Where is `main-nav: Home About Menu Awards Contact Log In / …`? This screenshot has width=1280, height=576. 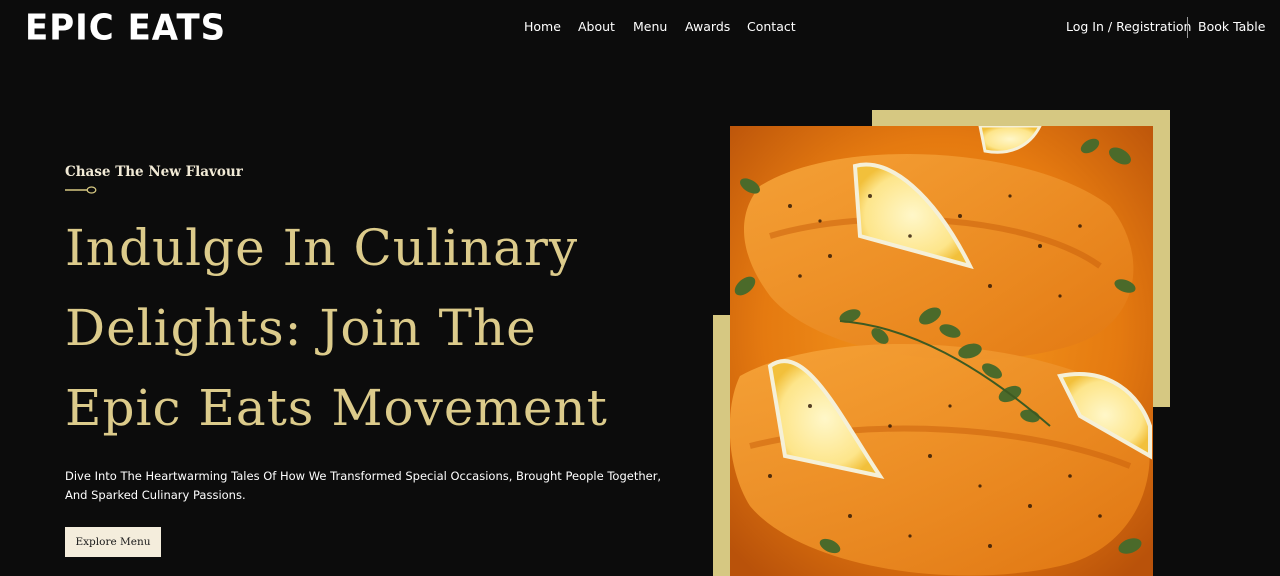
main-nav: Home About Menu Awards Contact Log In / … is located at coordinates (640, 27).